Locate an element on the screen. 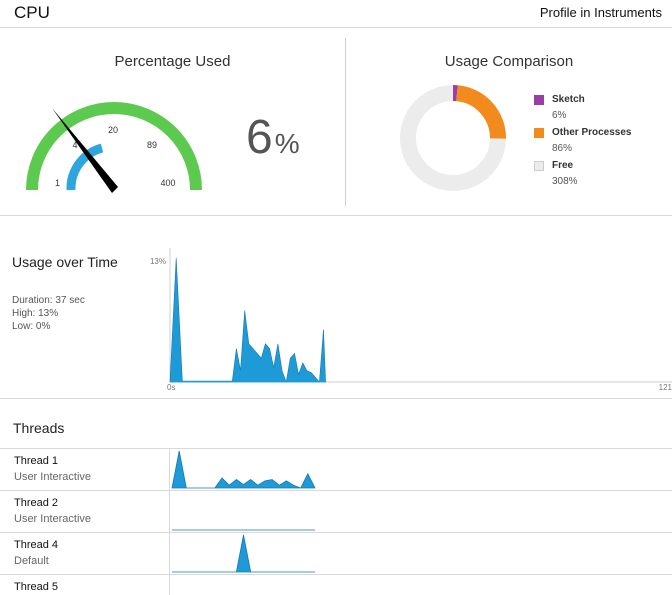 The width and height of the screenshot is (672, 595). legend-name: Free is located at coordinates (563, 165).